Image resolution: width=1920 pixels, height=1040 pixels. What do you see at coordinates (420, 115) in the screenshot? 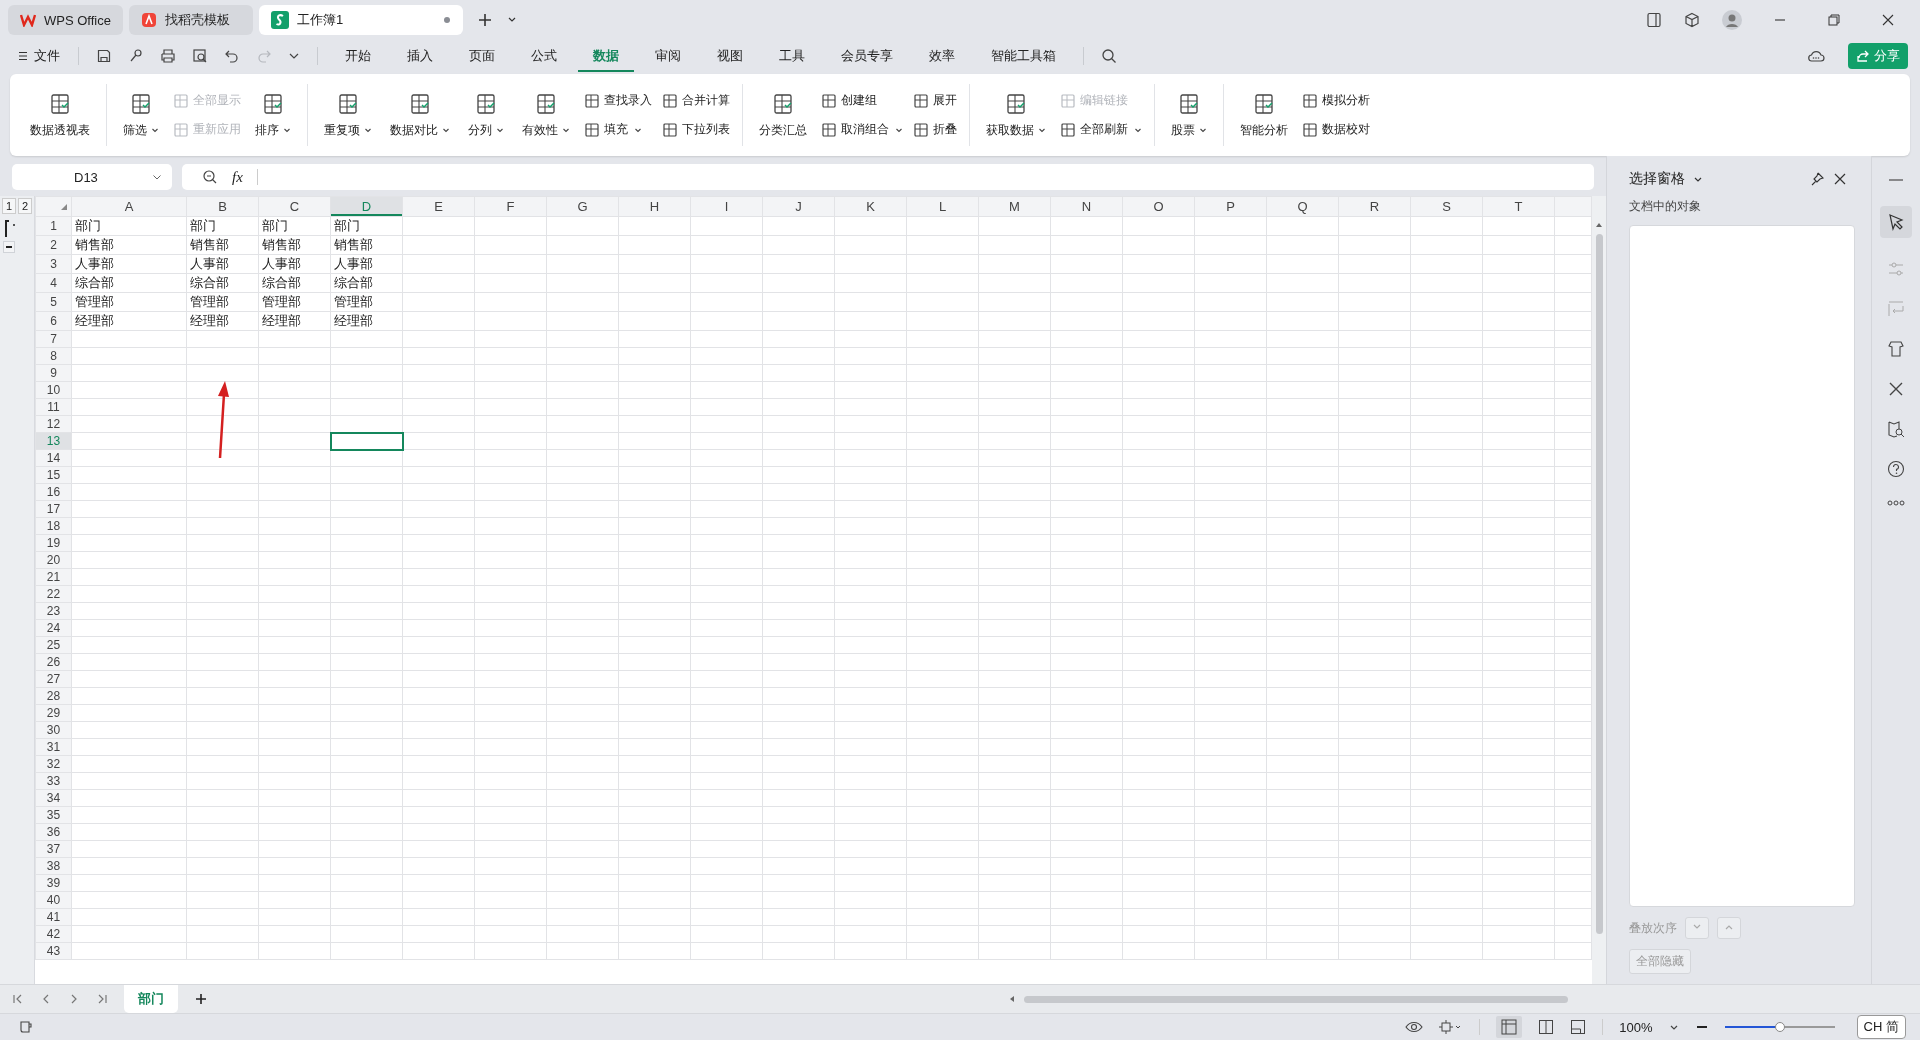
I see `ribbon-button: 数据对比` at bounding box center [420, 115].